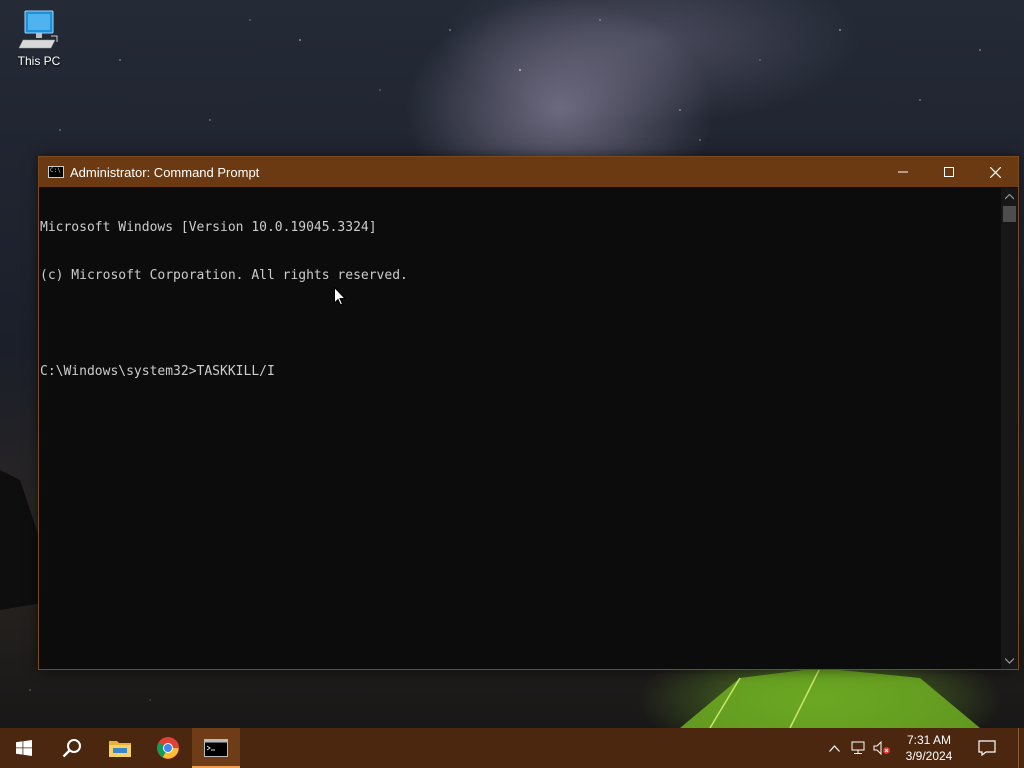  I want to click on computer-icon, so click(39, 30).